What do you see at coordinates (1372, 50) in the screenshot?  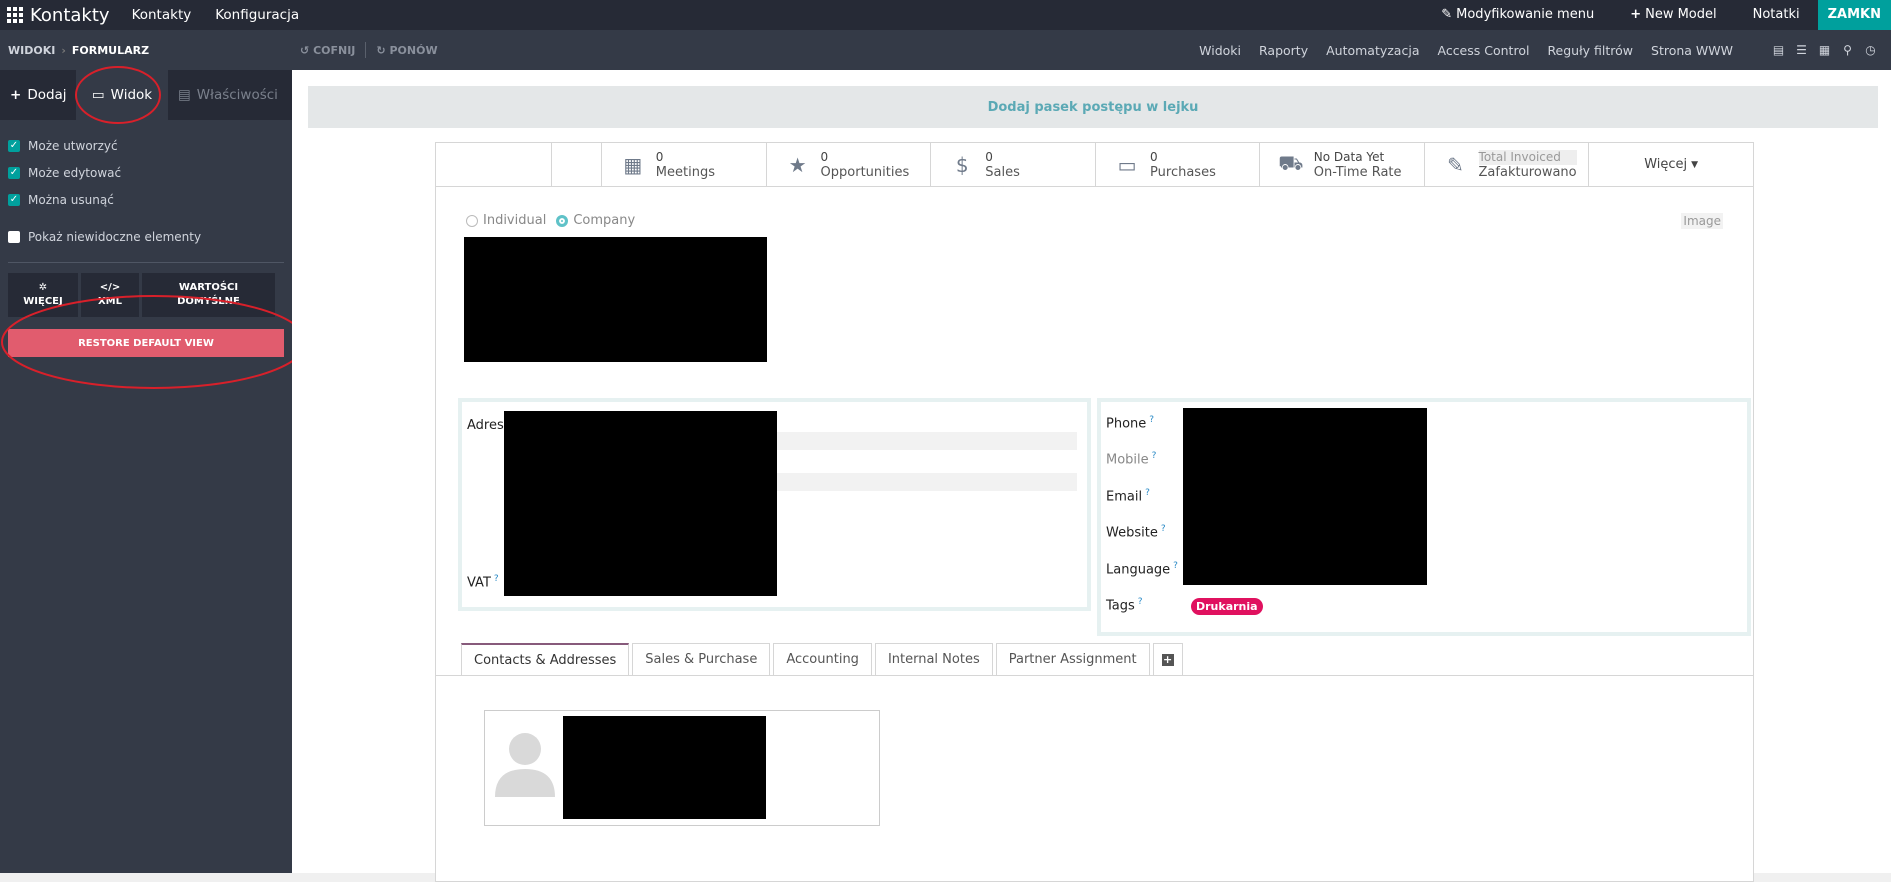 I see `studio-menu-automation: Automatyzacja` at bounding box center [1372, 50].